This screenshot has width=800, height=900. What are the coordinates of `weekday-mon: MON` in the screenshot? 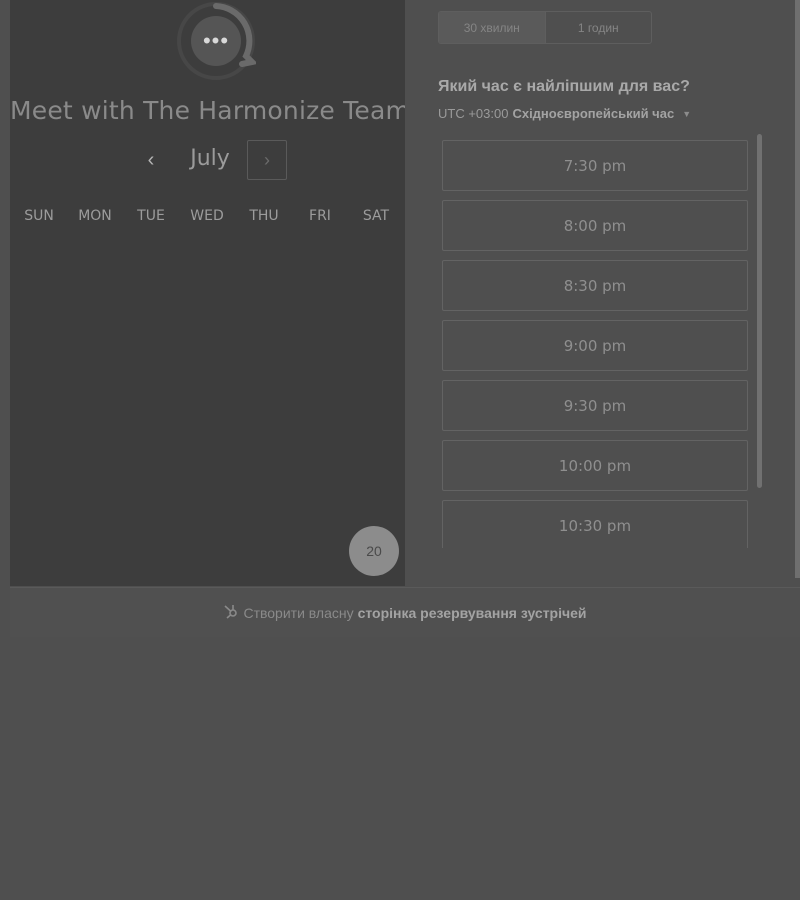 It's located at (95, 216).